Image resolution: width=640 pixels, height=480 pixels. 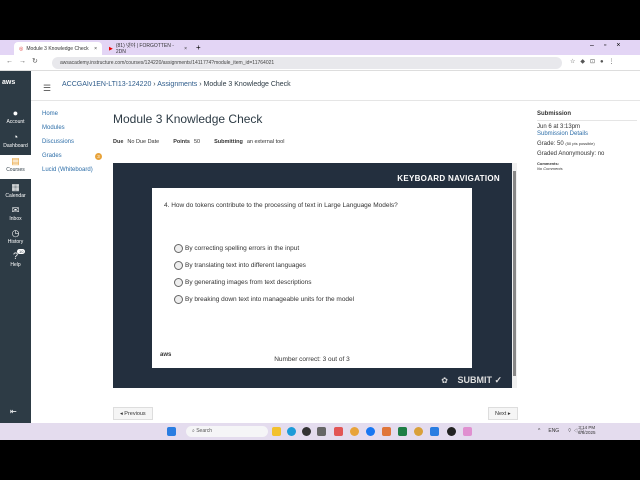 What do you see at coordinates (587, 430) in the screenshot?
I see `clock: 3:14 PM 6/6/2025` at bounding box center [587, 430].